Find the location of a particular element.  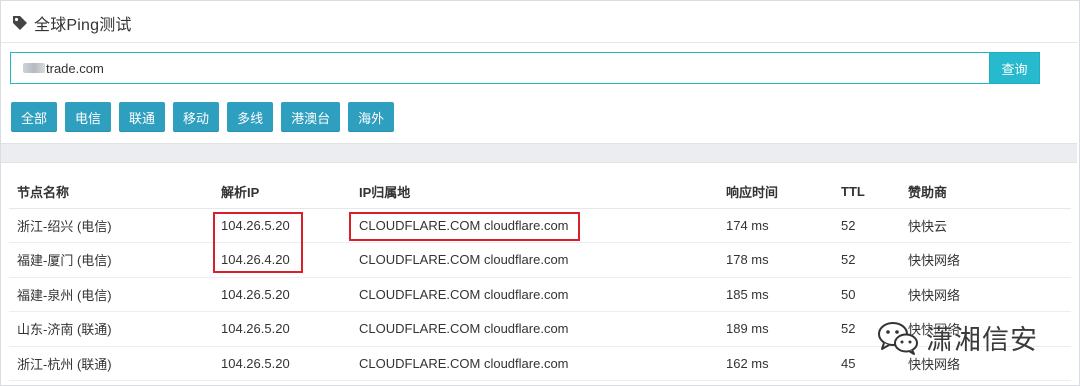

table-header-row: 节点名称 解析IP IP归属地 响应时间 TTL 赞助商 is located at coordinates (540, 192).